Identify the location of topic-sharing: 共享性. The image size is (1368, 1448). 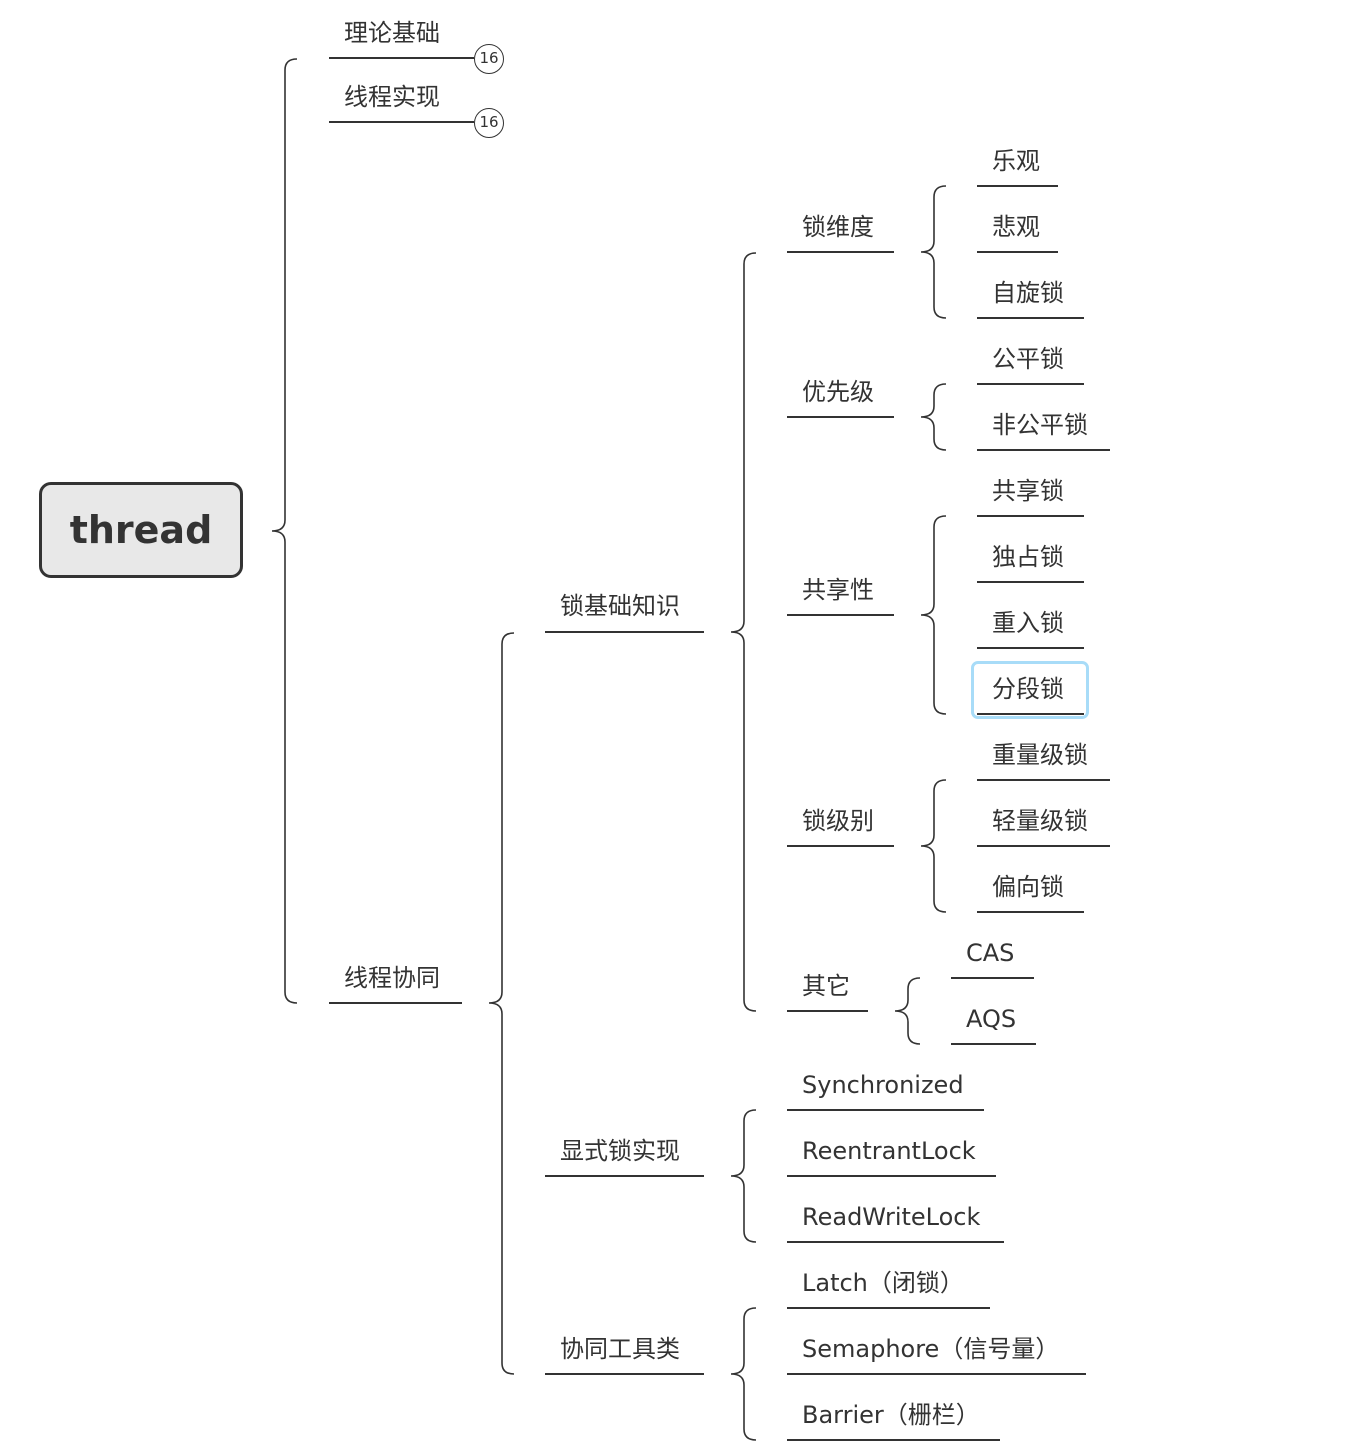
(838, 590).